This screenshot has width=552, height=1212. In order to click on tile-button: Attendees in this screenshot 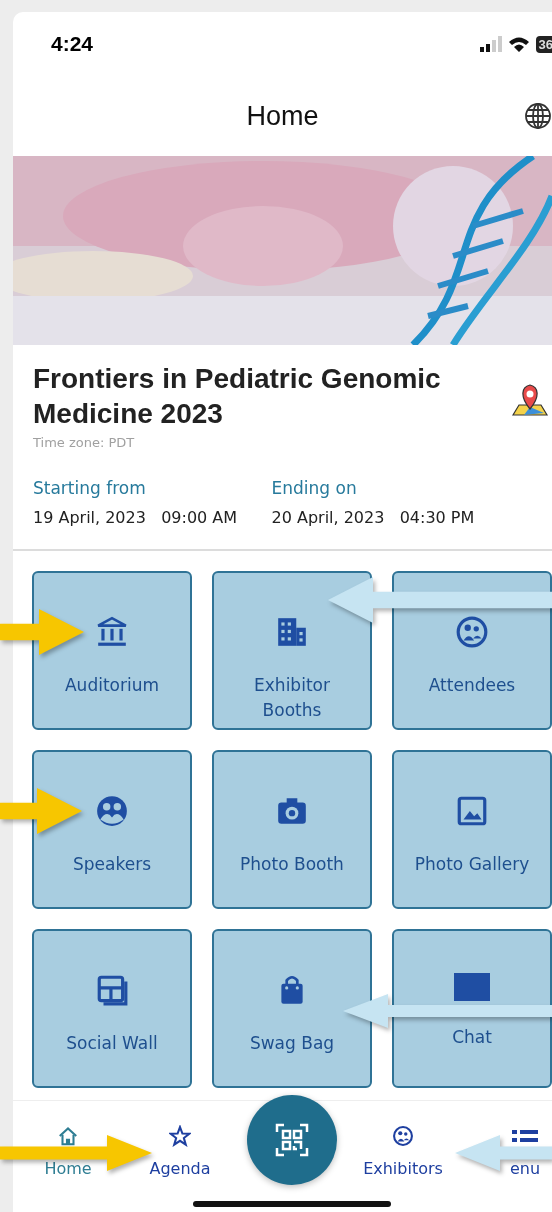, I will do `click(472, 650)`.